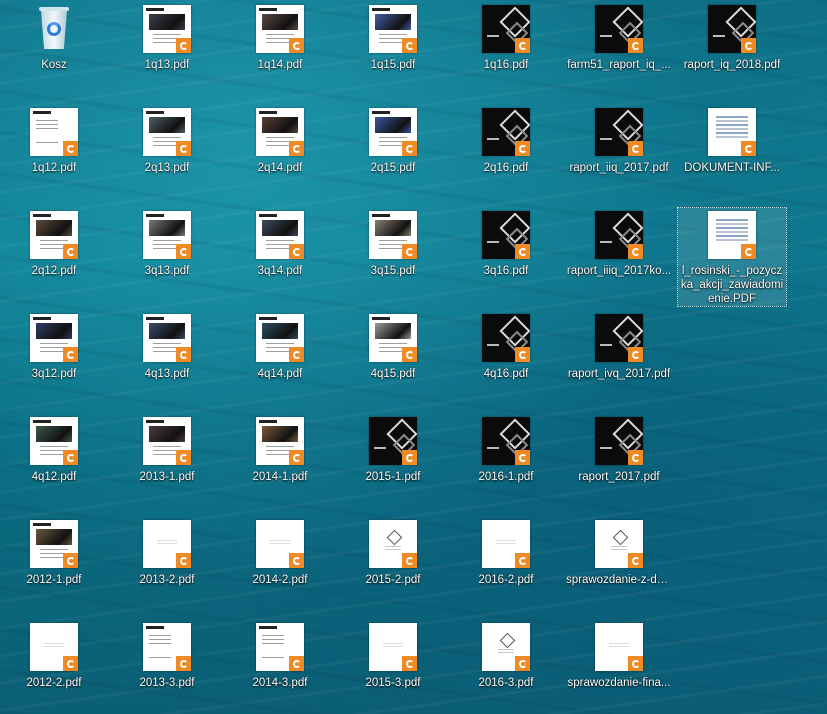  What do you see at coordinates (619, 155) in the screenshot?
I see `desktop-icon: raport_iiq_2017.pdf` at bounding box center [619, 155].